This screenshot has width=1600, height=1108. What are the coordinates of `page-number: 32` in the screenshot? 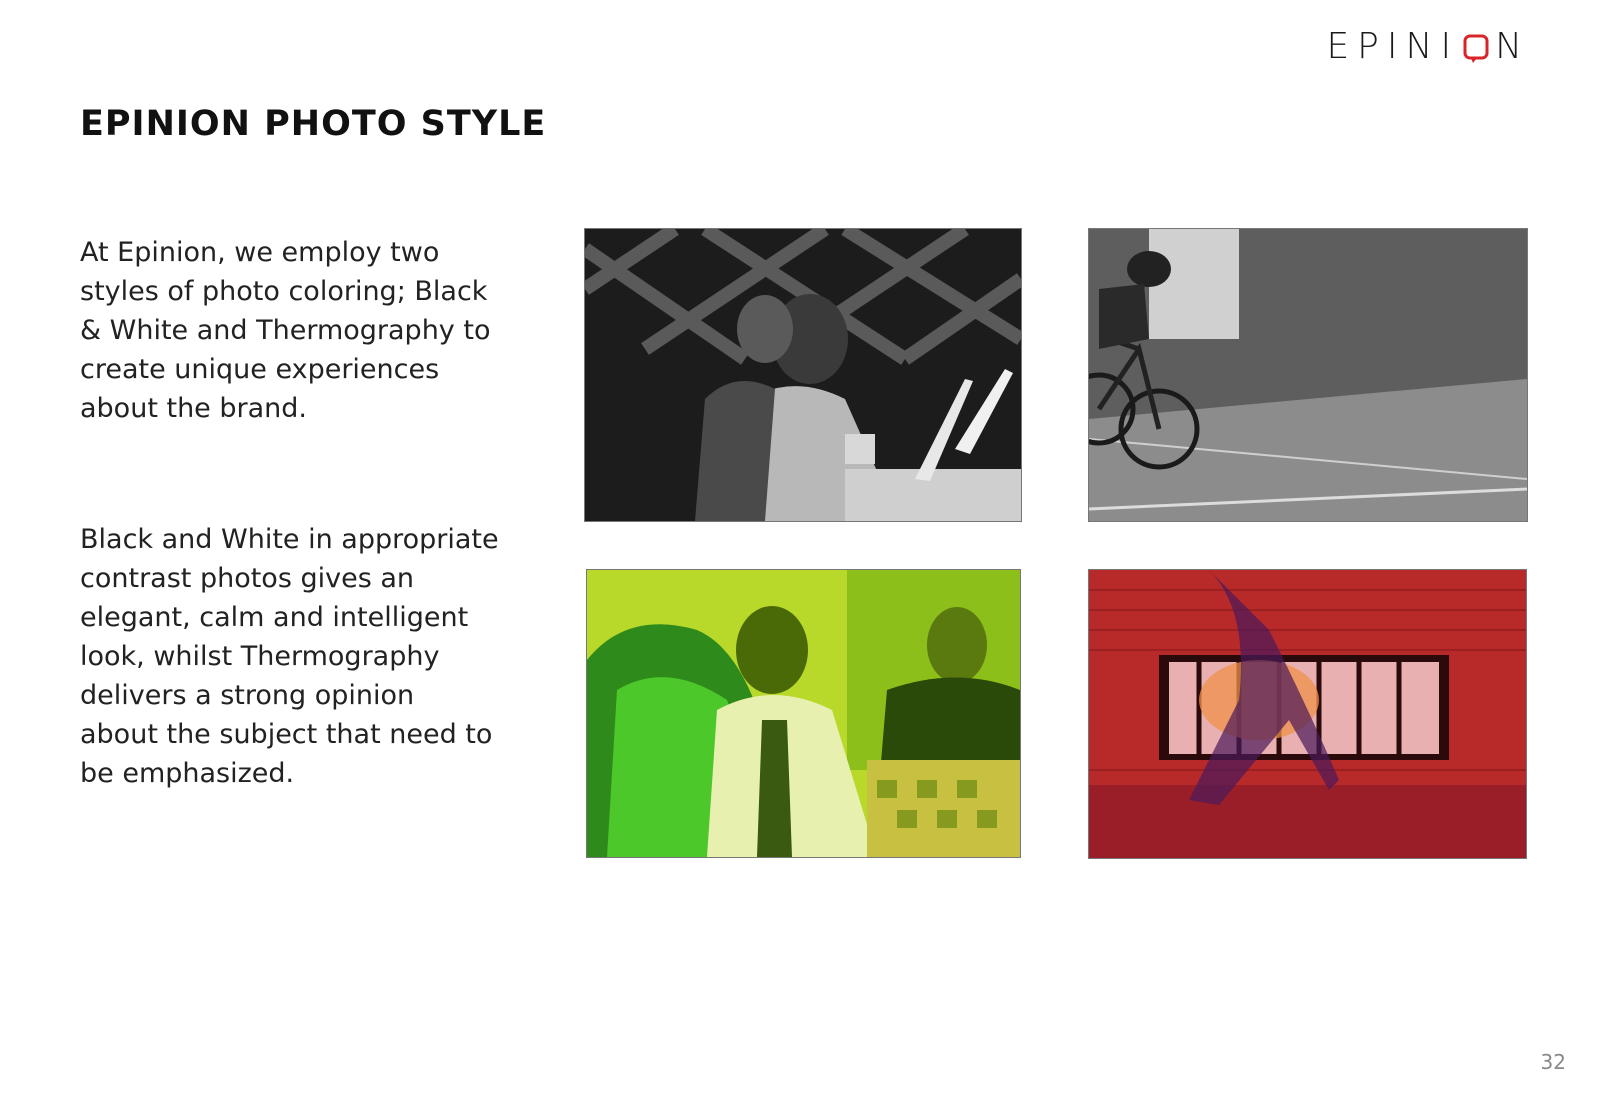 It's located at (1553, 1062).